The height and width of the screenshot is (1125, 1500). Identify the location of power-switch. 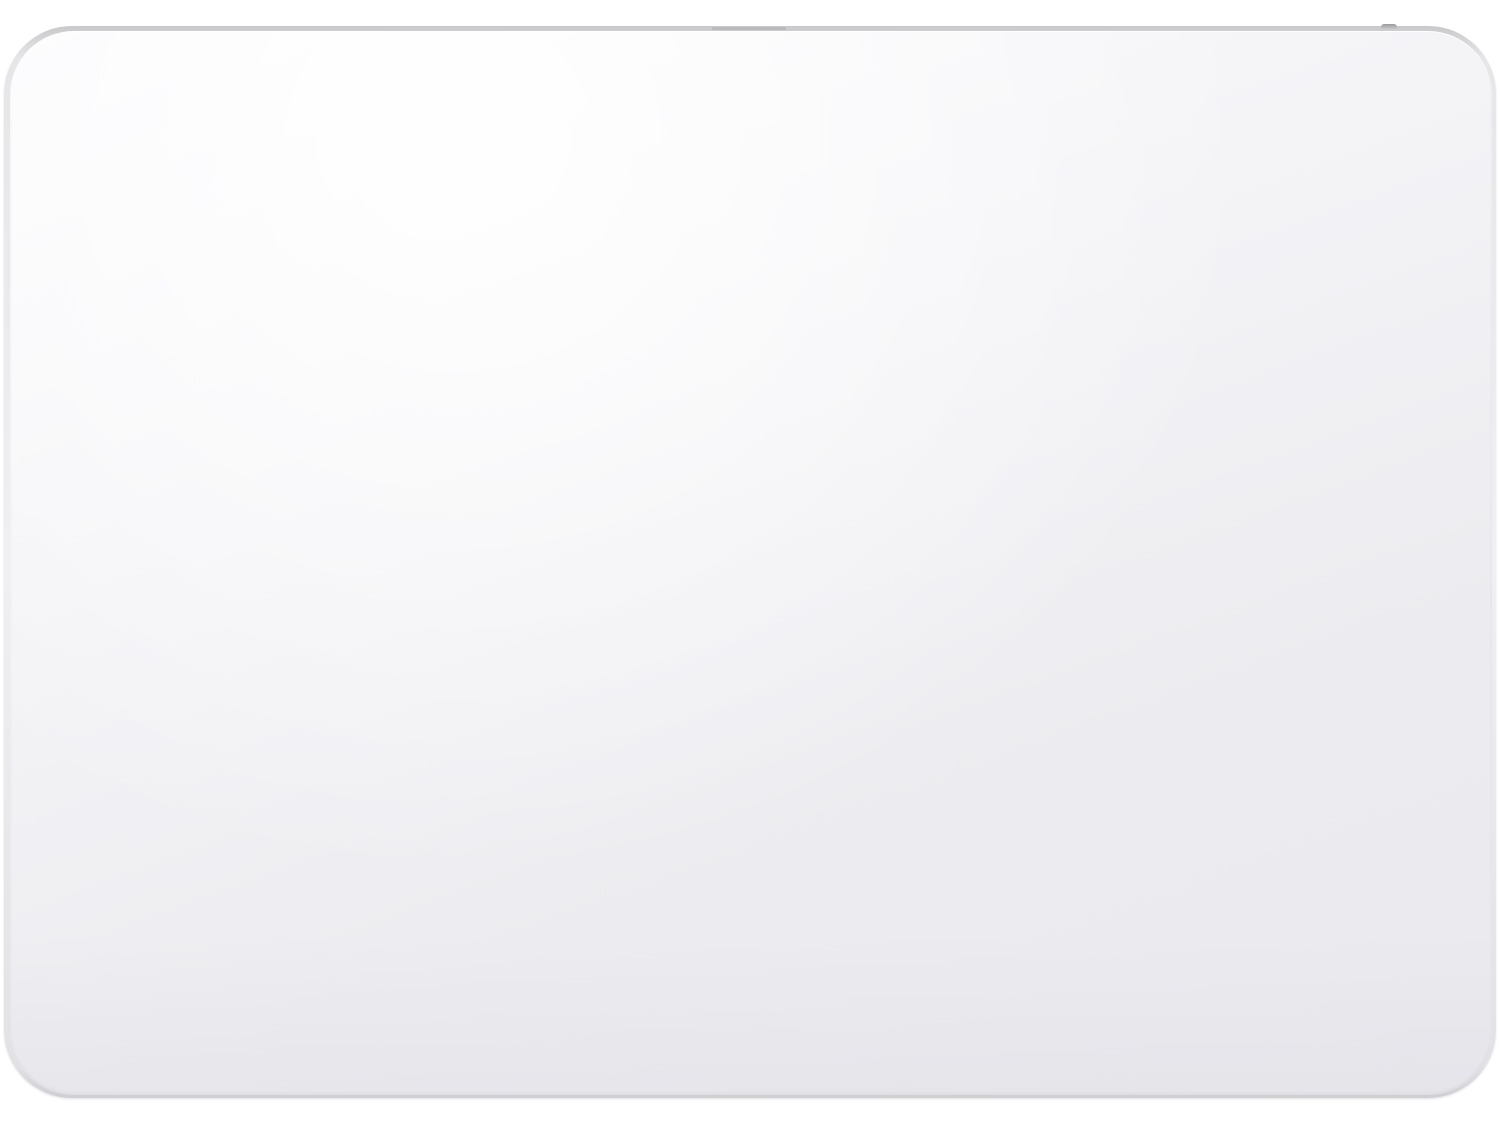
(1389, 27).